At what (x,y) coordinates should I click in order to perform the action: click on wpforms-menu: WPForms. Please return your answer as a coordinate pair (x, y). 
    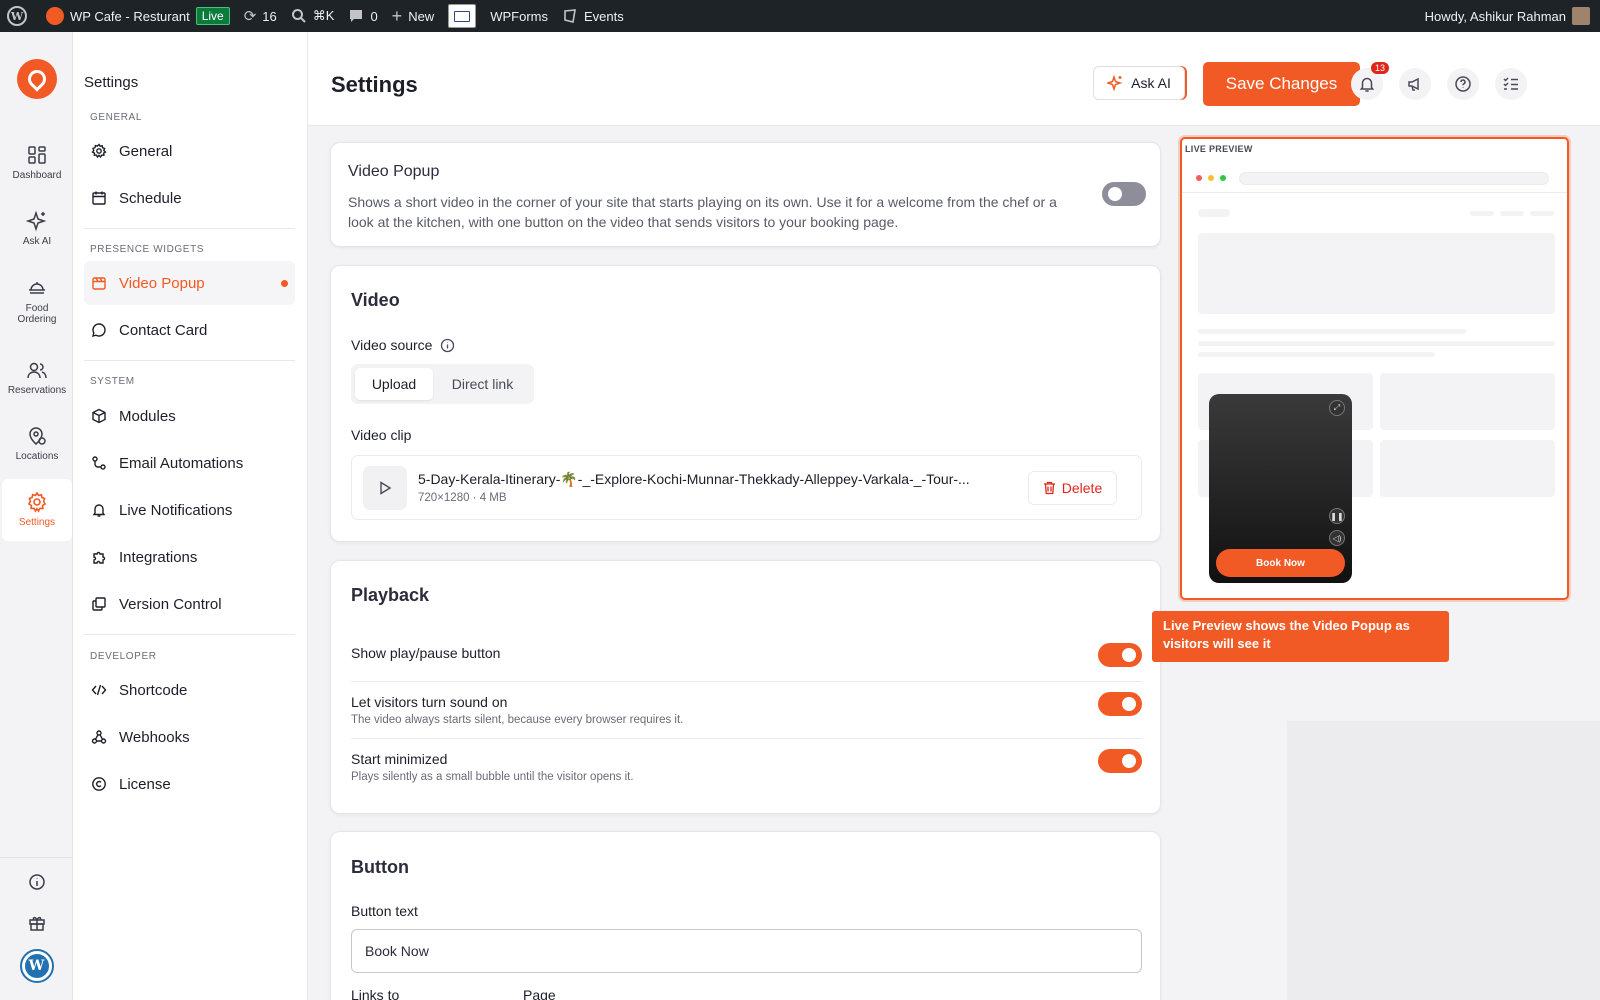
    Looking at the image, I should click on (519, 16).